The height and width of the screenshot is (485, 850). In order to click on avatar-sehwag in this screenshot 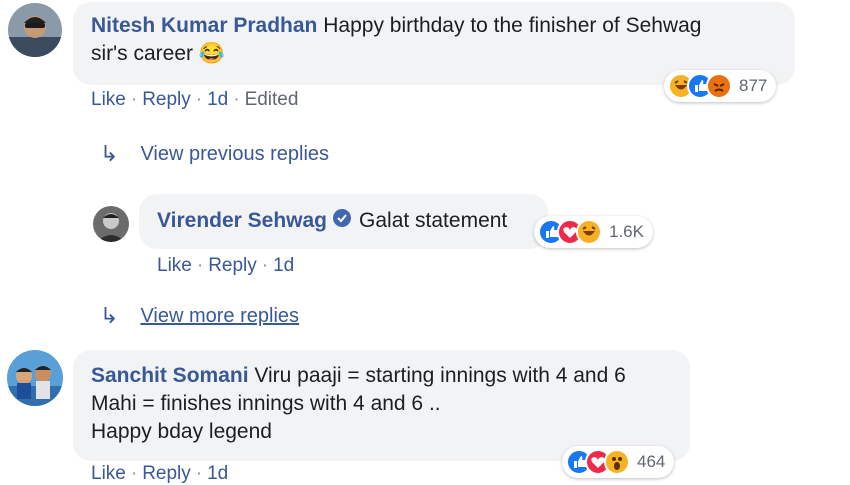, I will do `click(111, 224)`.